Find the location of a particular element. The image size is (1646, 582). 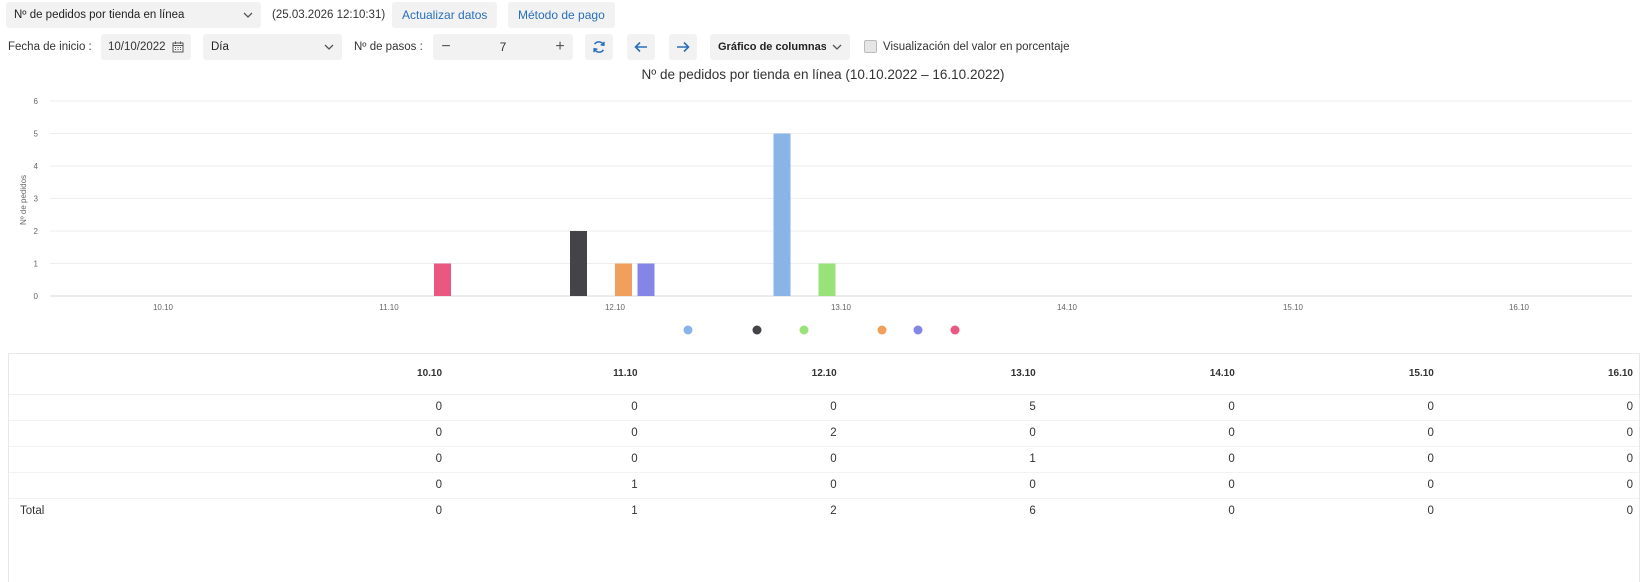

table-header-cell: 12.10 is located at coordinates (743, 374).